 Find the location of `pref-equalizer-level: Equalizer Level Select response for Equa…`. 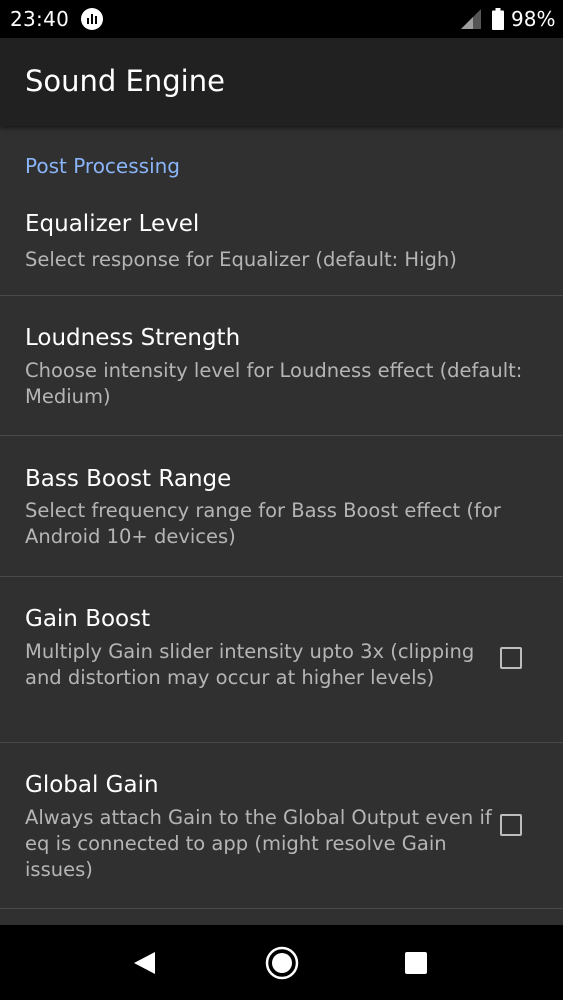

pref-equalizer-level: Equalizer Level Select response for Equa… is located at coordinates (281, 239).